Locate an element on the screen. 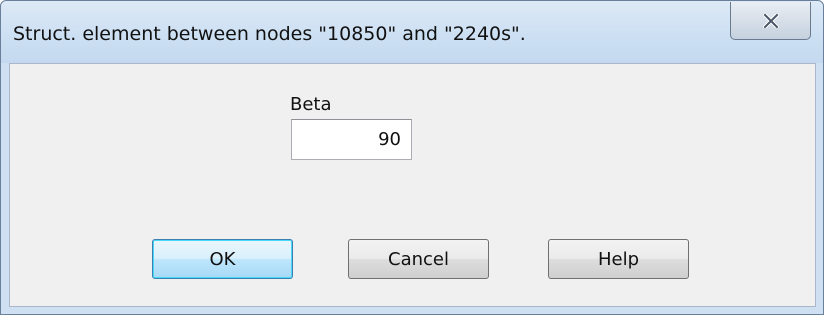 Image resolution: width=824 pixels, height=315 pixels. ok-button: OK is located at coordinates (222, 259).